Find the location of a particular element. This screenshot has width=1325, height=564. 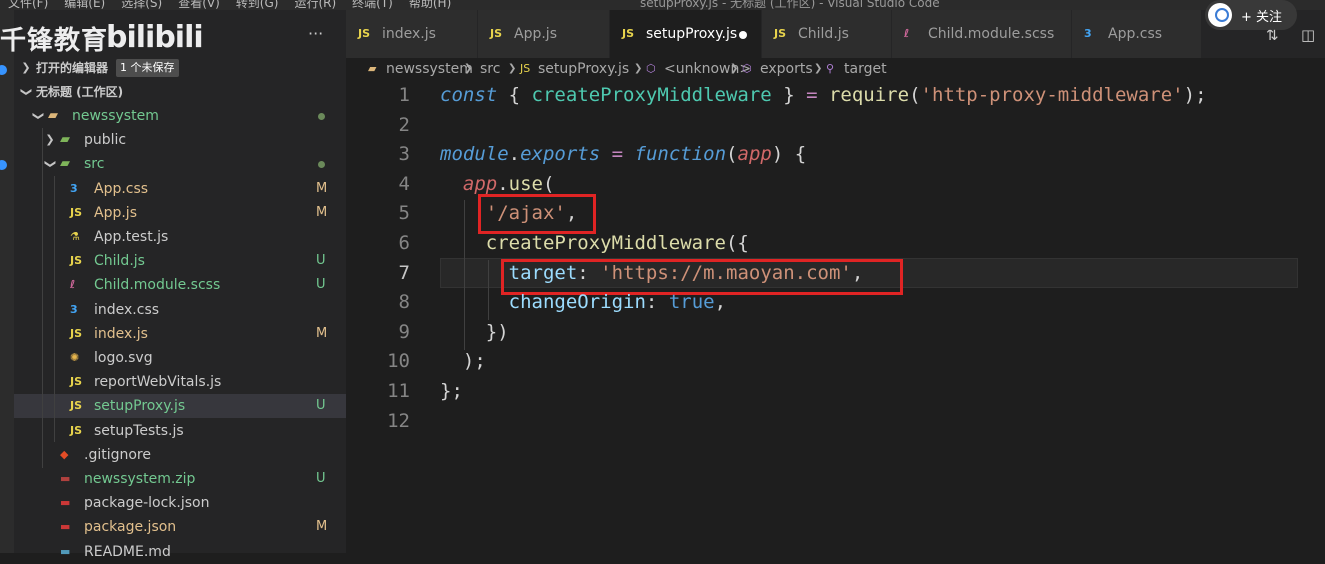

unsaved-dot-icon is located at coordinates (743, 35).